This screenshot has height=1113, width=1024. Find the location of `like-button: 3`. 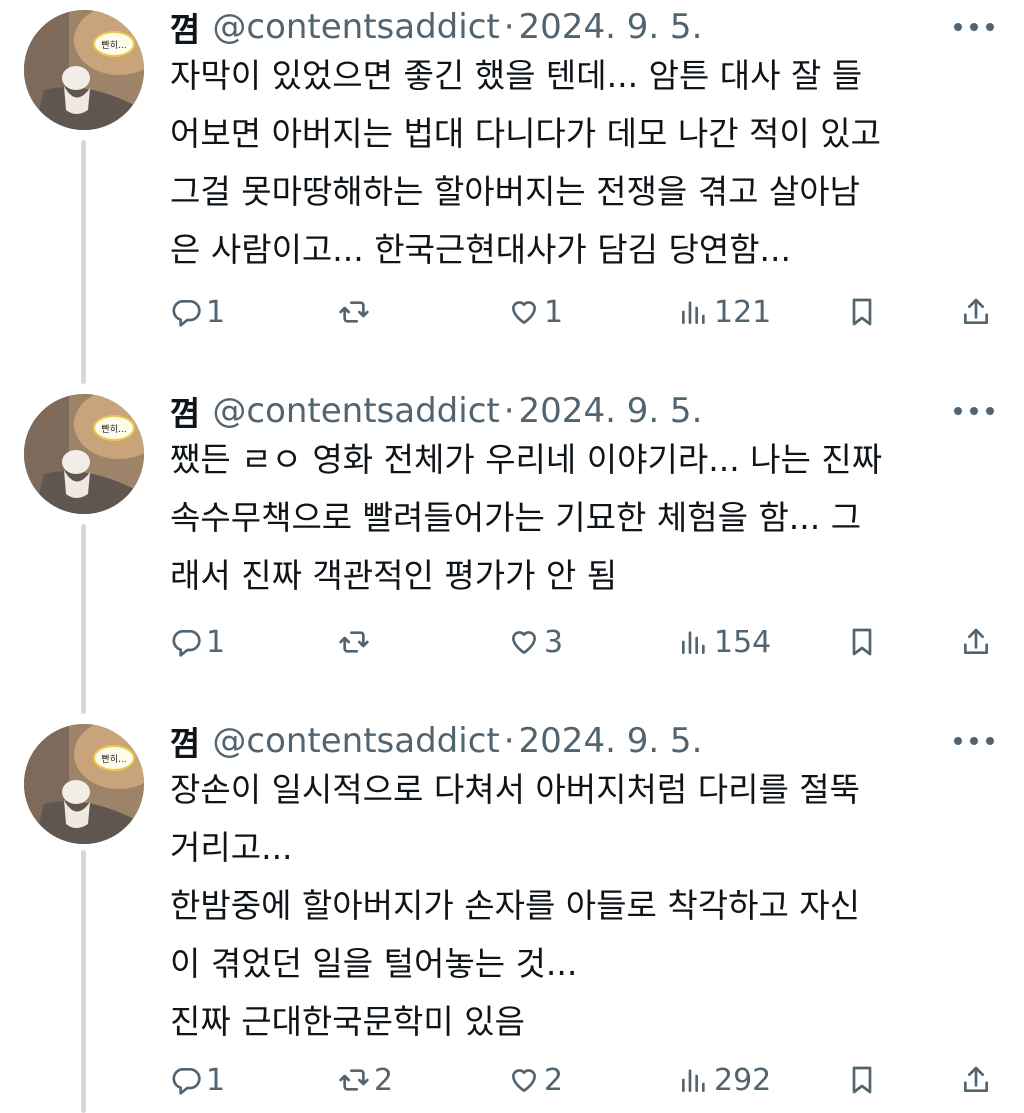

like-button: 3 is located at coordinates (535, 642).